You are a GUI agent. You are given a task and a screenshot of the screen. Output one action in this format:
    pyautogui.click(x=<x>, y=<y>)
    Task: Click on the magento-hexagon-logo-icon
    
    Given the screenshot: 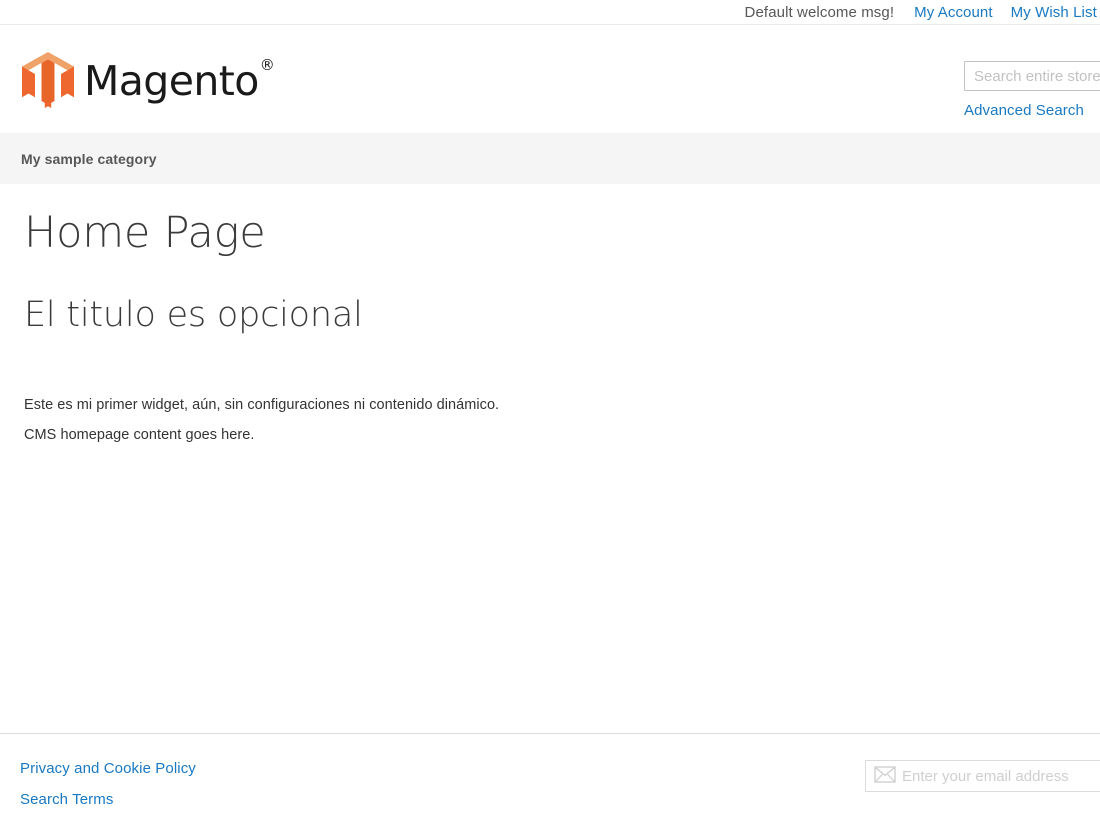 What is the action you would take?
    pyautogui.click(x=48, y=80)
    